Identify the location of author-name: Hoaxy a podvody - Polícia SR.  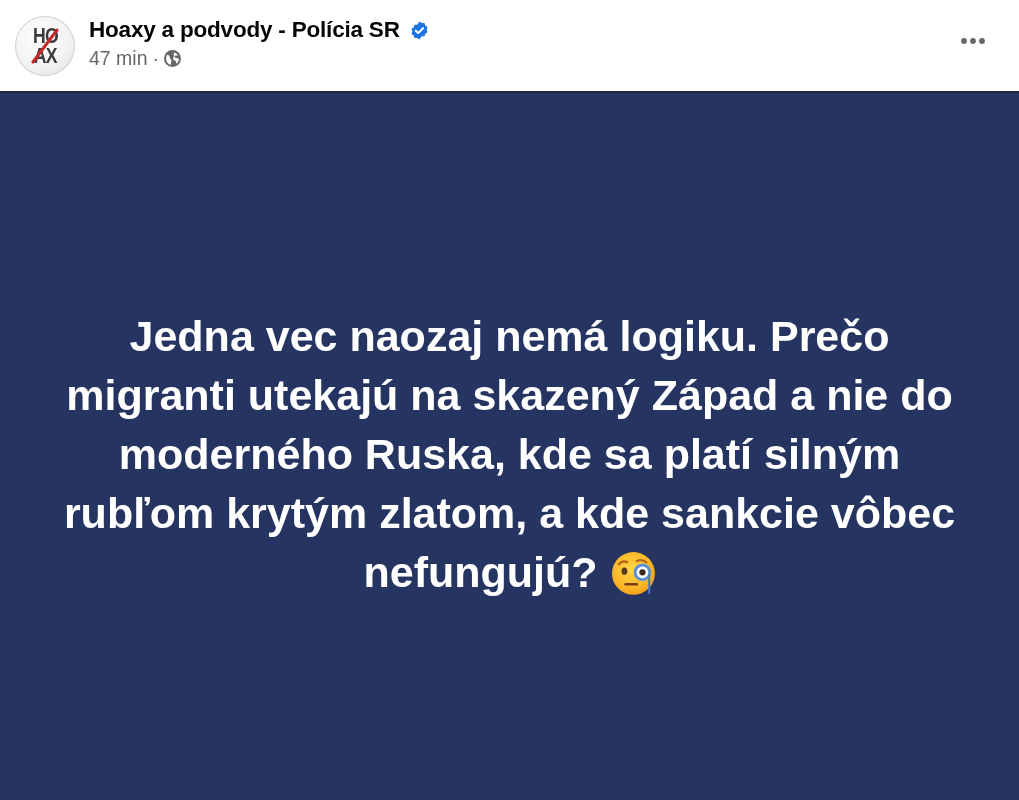
(244, 30).